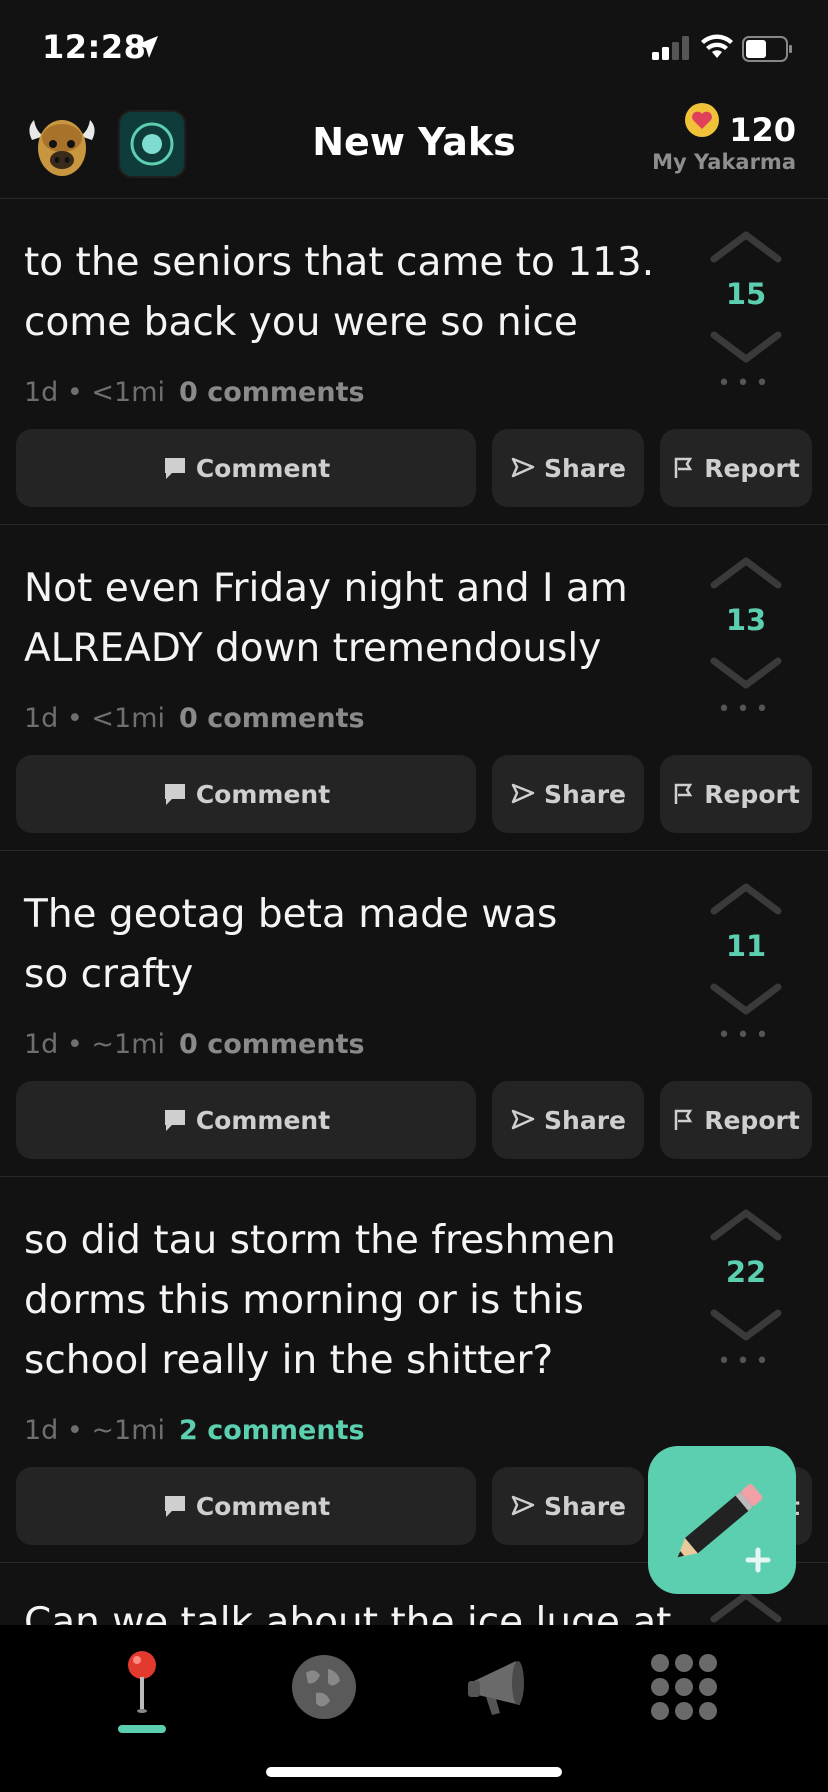 This screenshot has height=1792, width=828. Describe the element at coordinates (746, 637) in the screenshot. I see `vote-widget: 13 •••` at that location.